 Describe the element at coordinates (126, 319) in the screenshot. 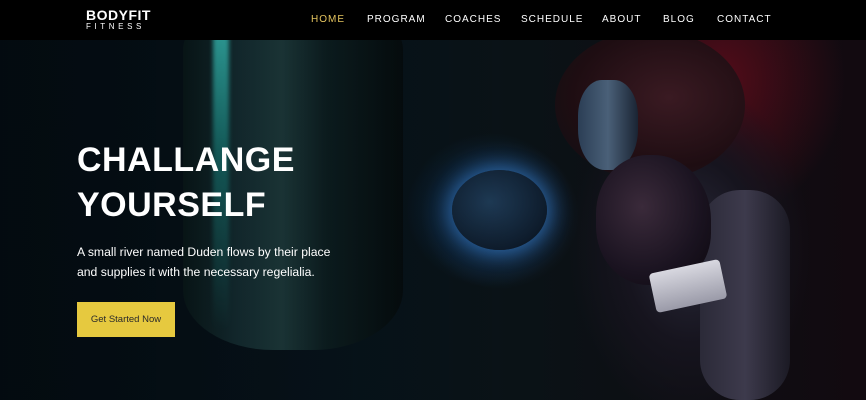

I see `get-started-button: Get Started Now` at that location.